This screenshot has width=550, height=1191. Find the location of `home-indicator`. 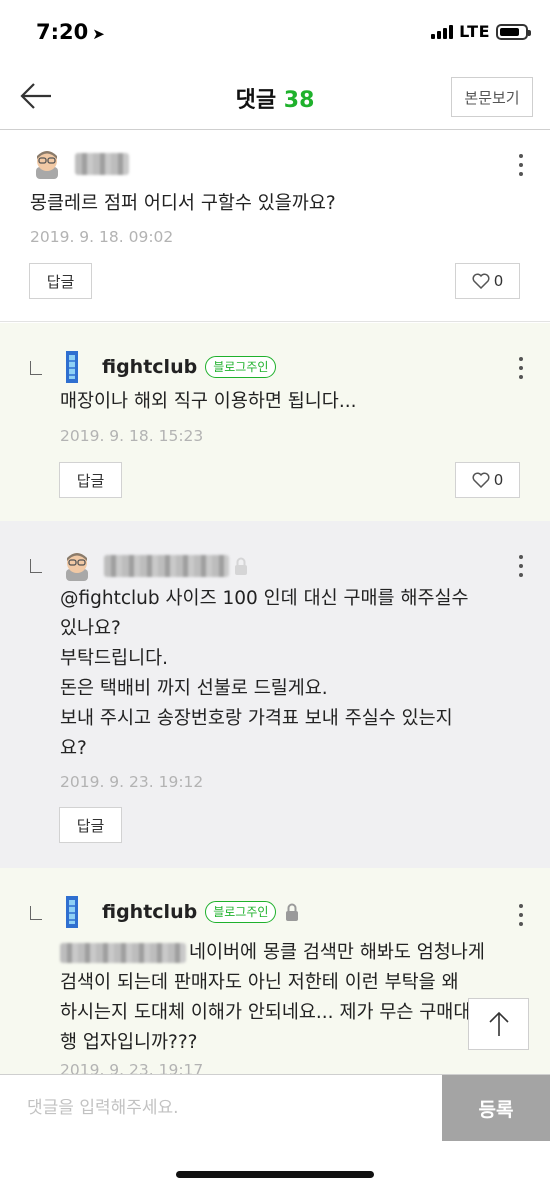

home-indicator is located at coordinates (275, 1174).